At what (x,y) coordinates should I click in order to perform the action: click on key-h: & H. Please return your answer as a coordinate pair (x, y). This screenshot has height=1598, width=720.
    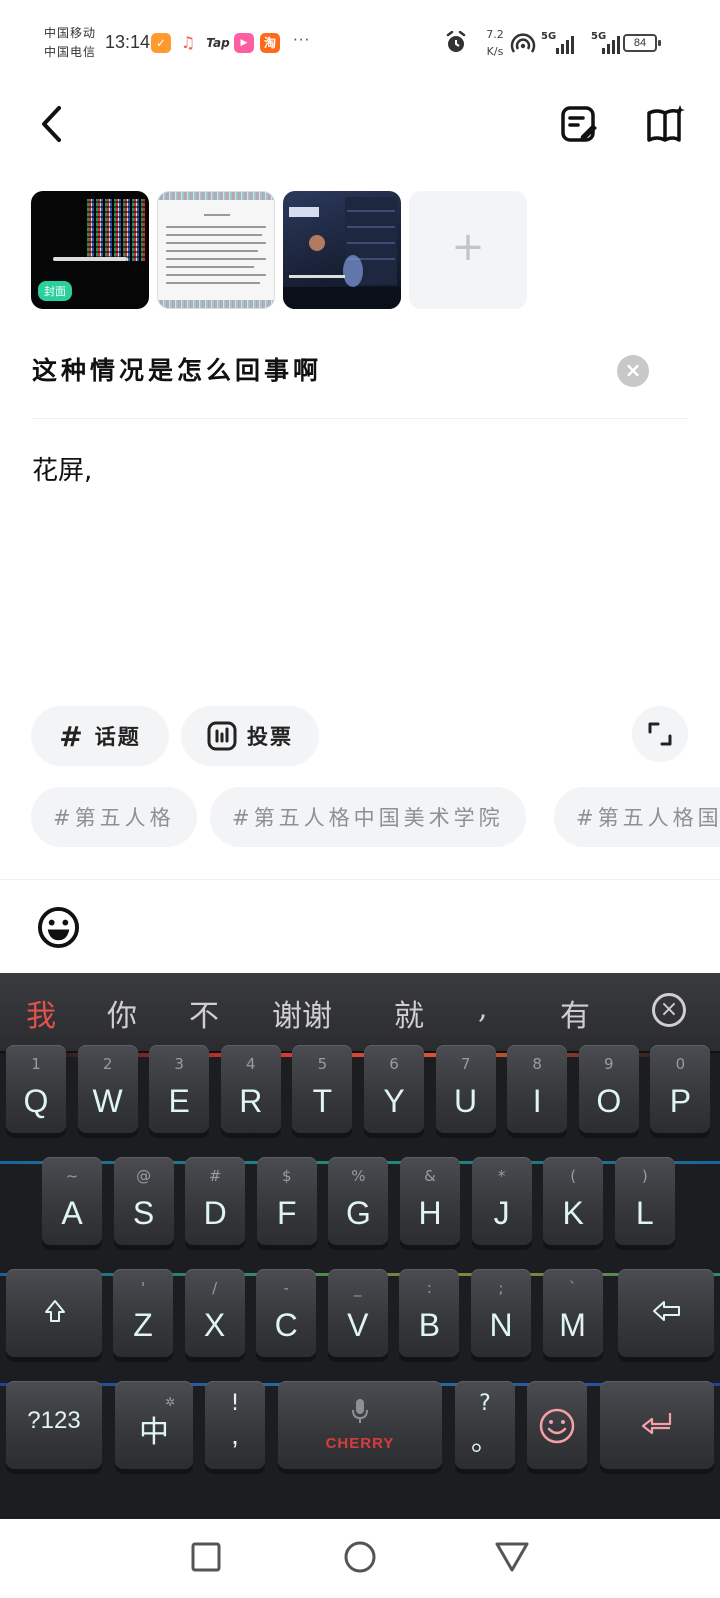
    Looking at the image, I should click on (430, 1201).